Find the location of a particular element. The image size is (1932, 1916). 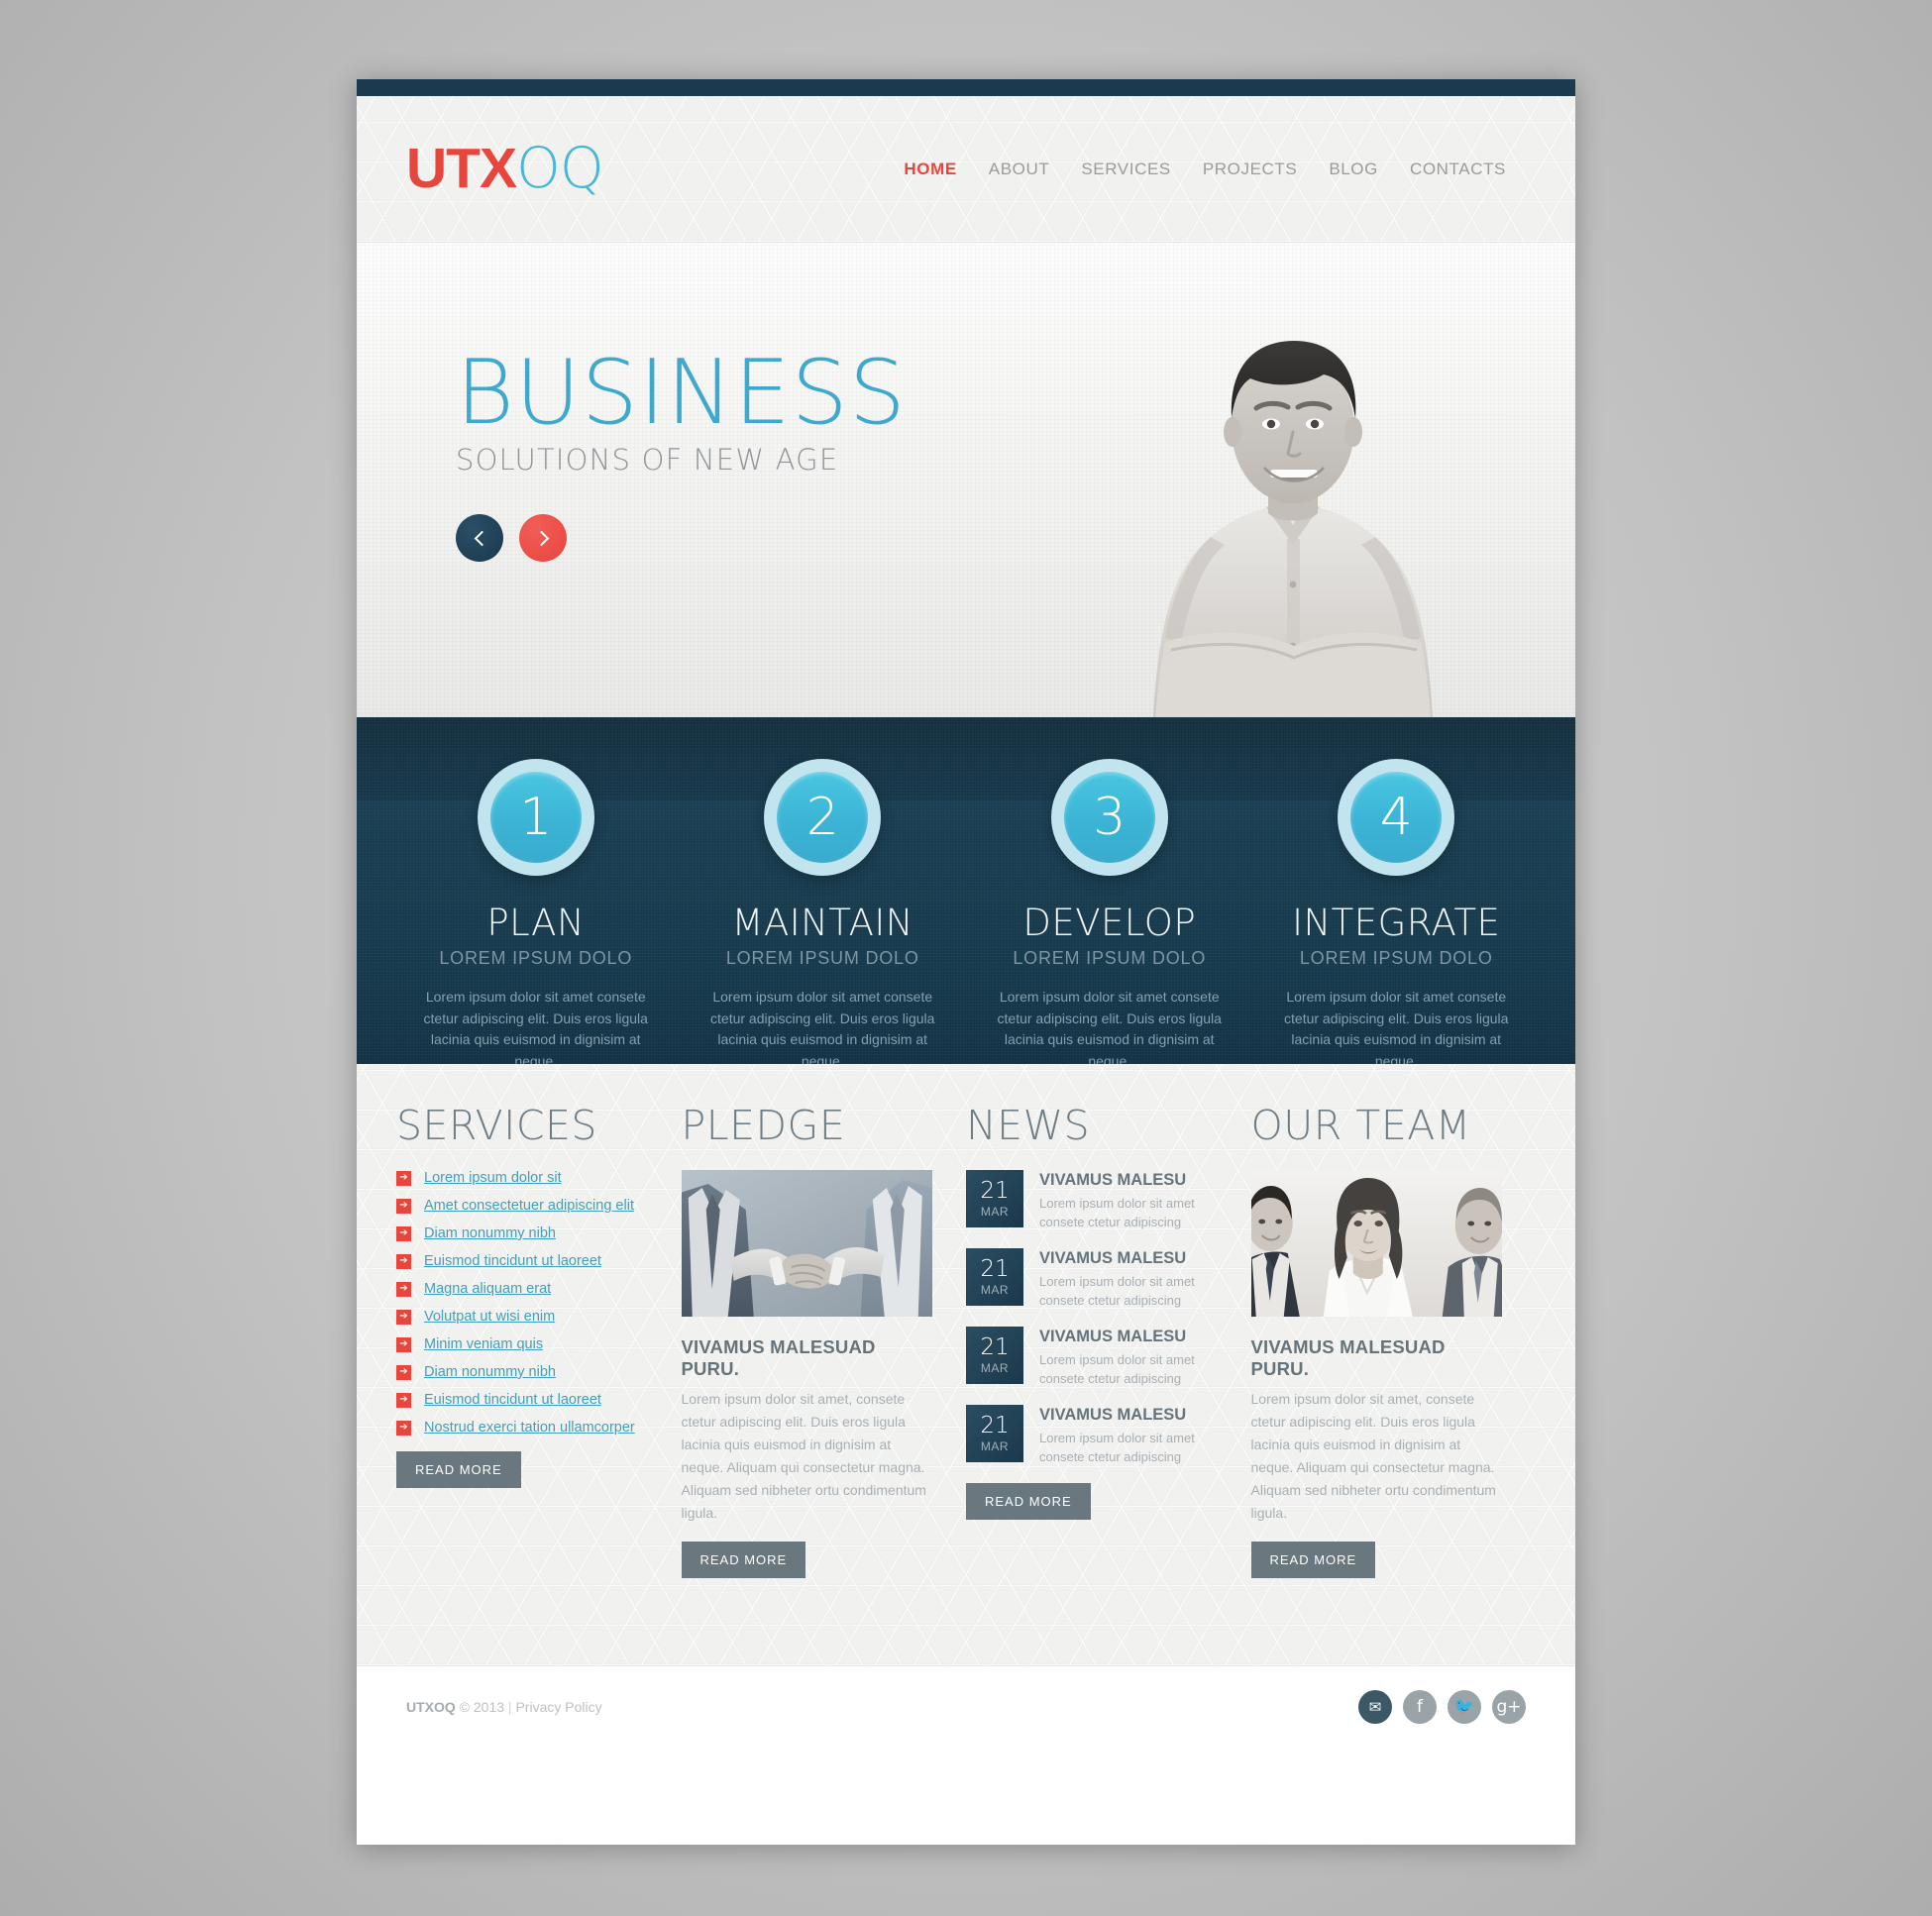

pledge-read-more-button: READ MORE is located at coordinates (744, 1559).